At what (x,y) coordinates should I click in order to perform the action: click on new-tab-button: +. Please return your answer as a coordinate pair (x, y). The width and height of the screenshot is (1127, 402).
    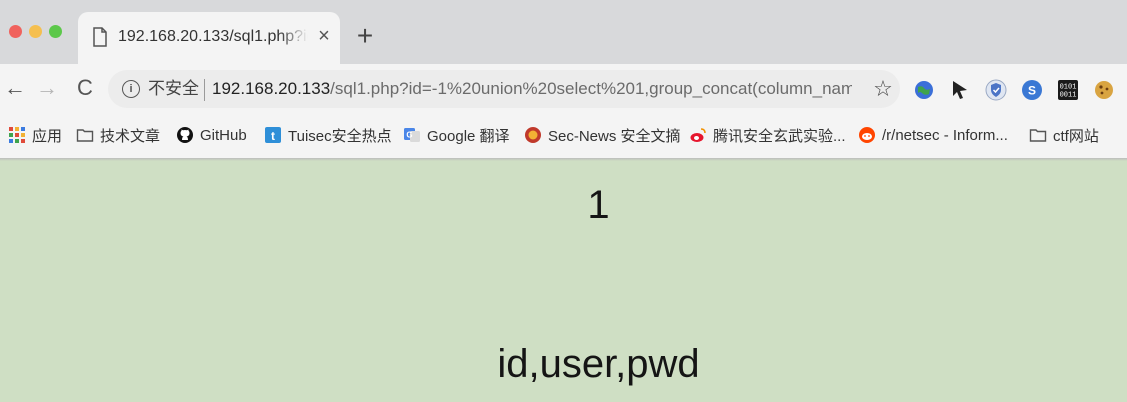
    Looking at the image, I should click on (365, 37).